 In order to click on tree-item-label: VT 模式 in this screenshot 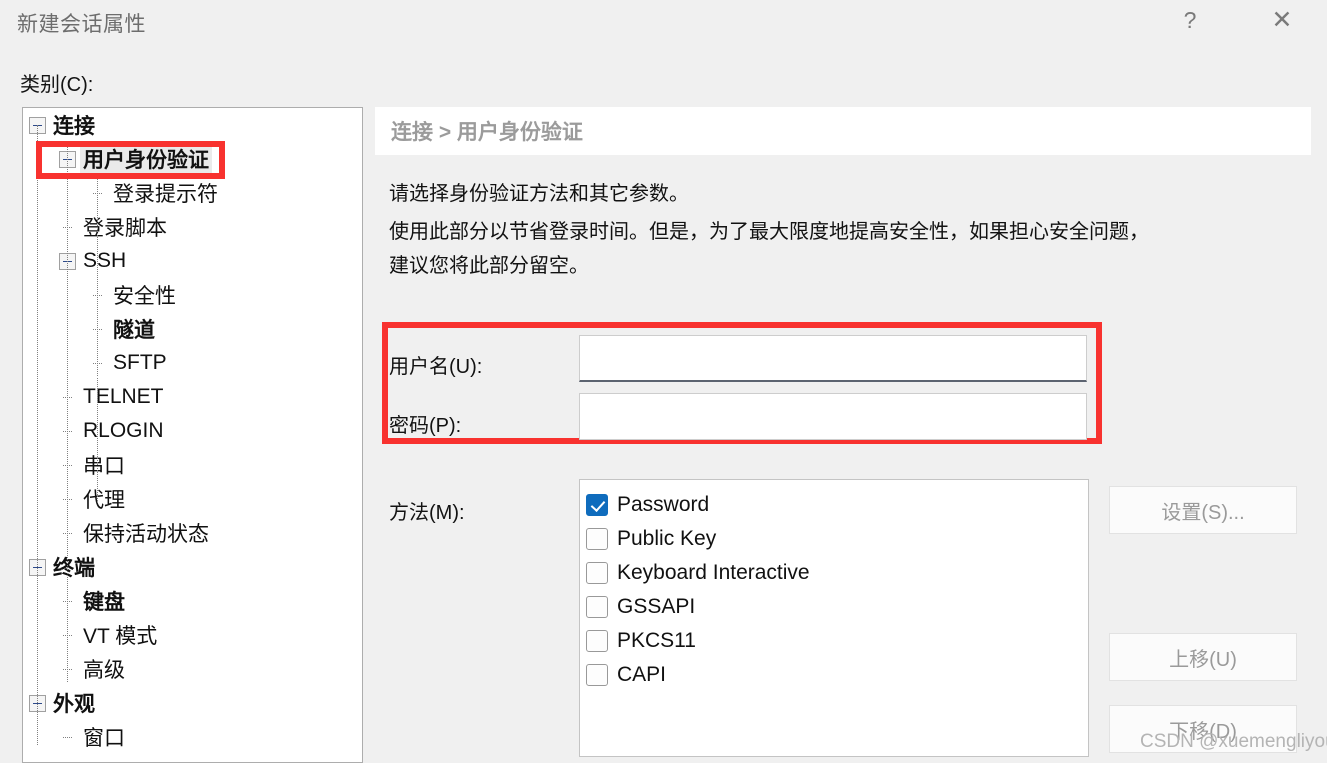, I will do `click(120, 636)`.